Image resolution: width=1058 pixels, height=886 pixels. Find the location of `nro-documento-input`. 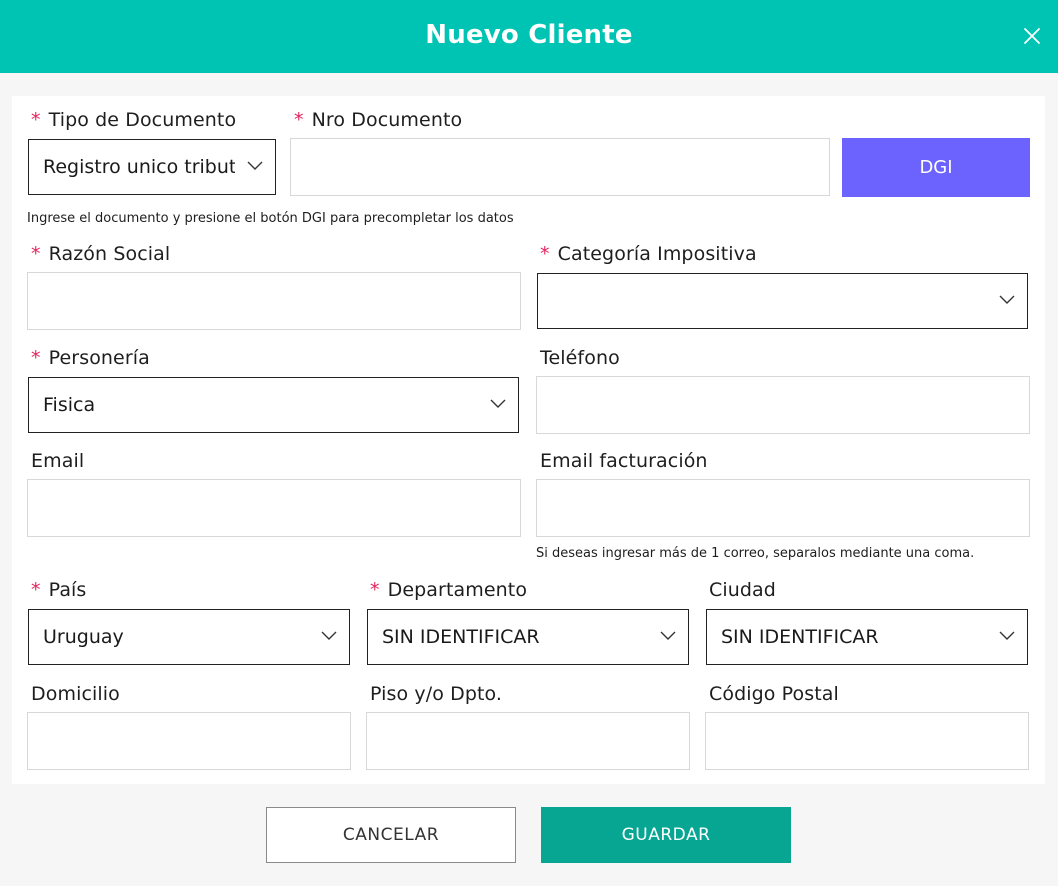

nro-documento-input is located at coordinates (560, 167).